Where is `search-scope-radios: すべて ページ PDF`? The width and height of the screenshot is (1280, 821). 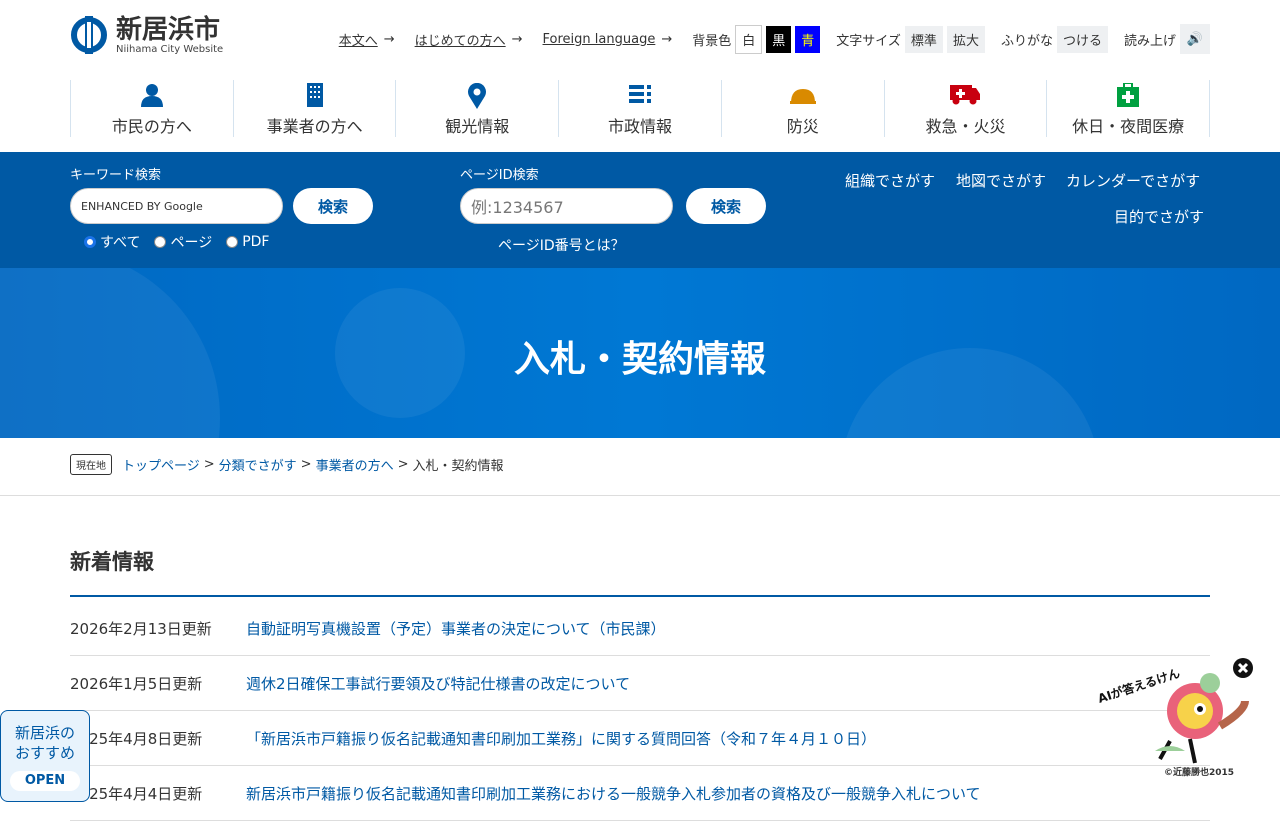 search-scope-radios: すべて ページ PDF is located at coordinates (176, 242).